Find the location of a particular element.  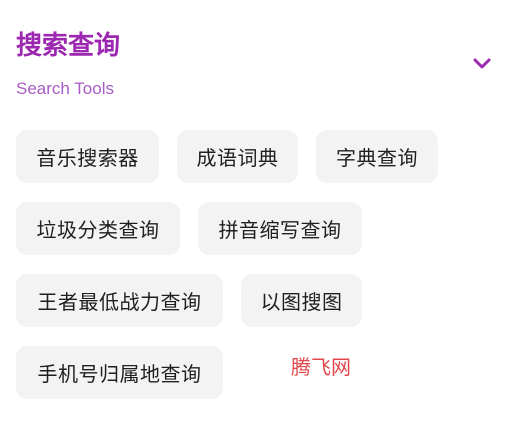

tool-chip-music-search: 音乐搜索器 is located at coordinates (87, 156).